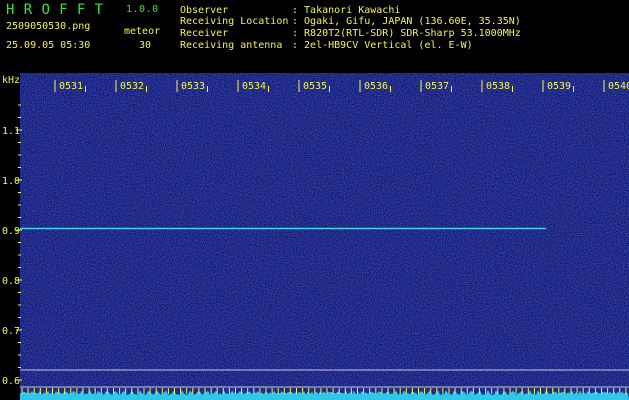 The width and height of the screenshot is (629, 400). I want to click on x-tick-label: 0536, so click(376, 86).